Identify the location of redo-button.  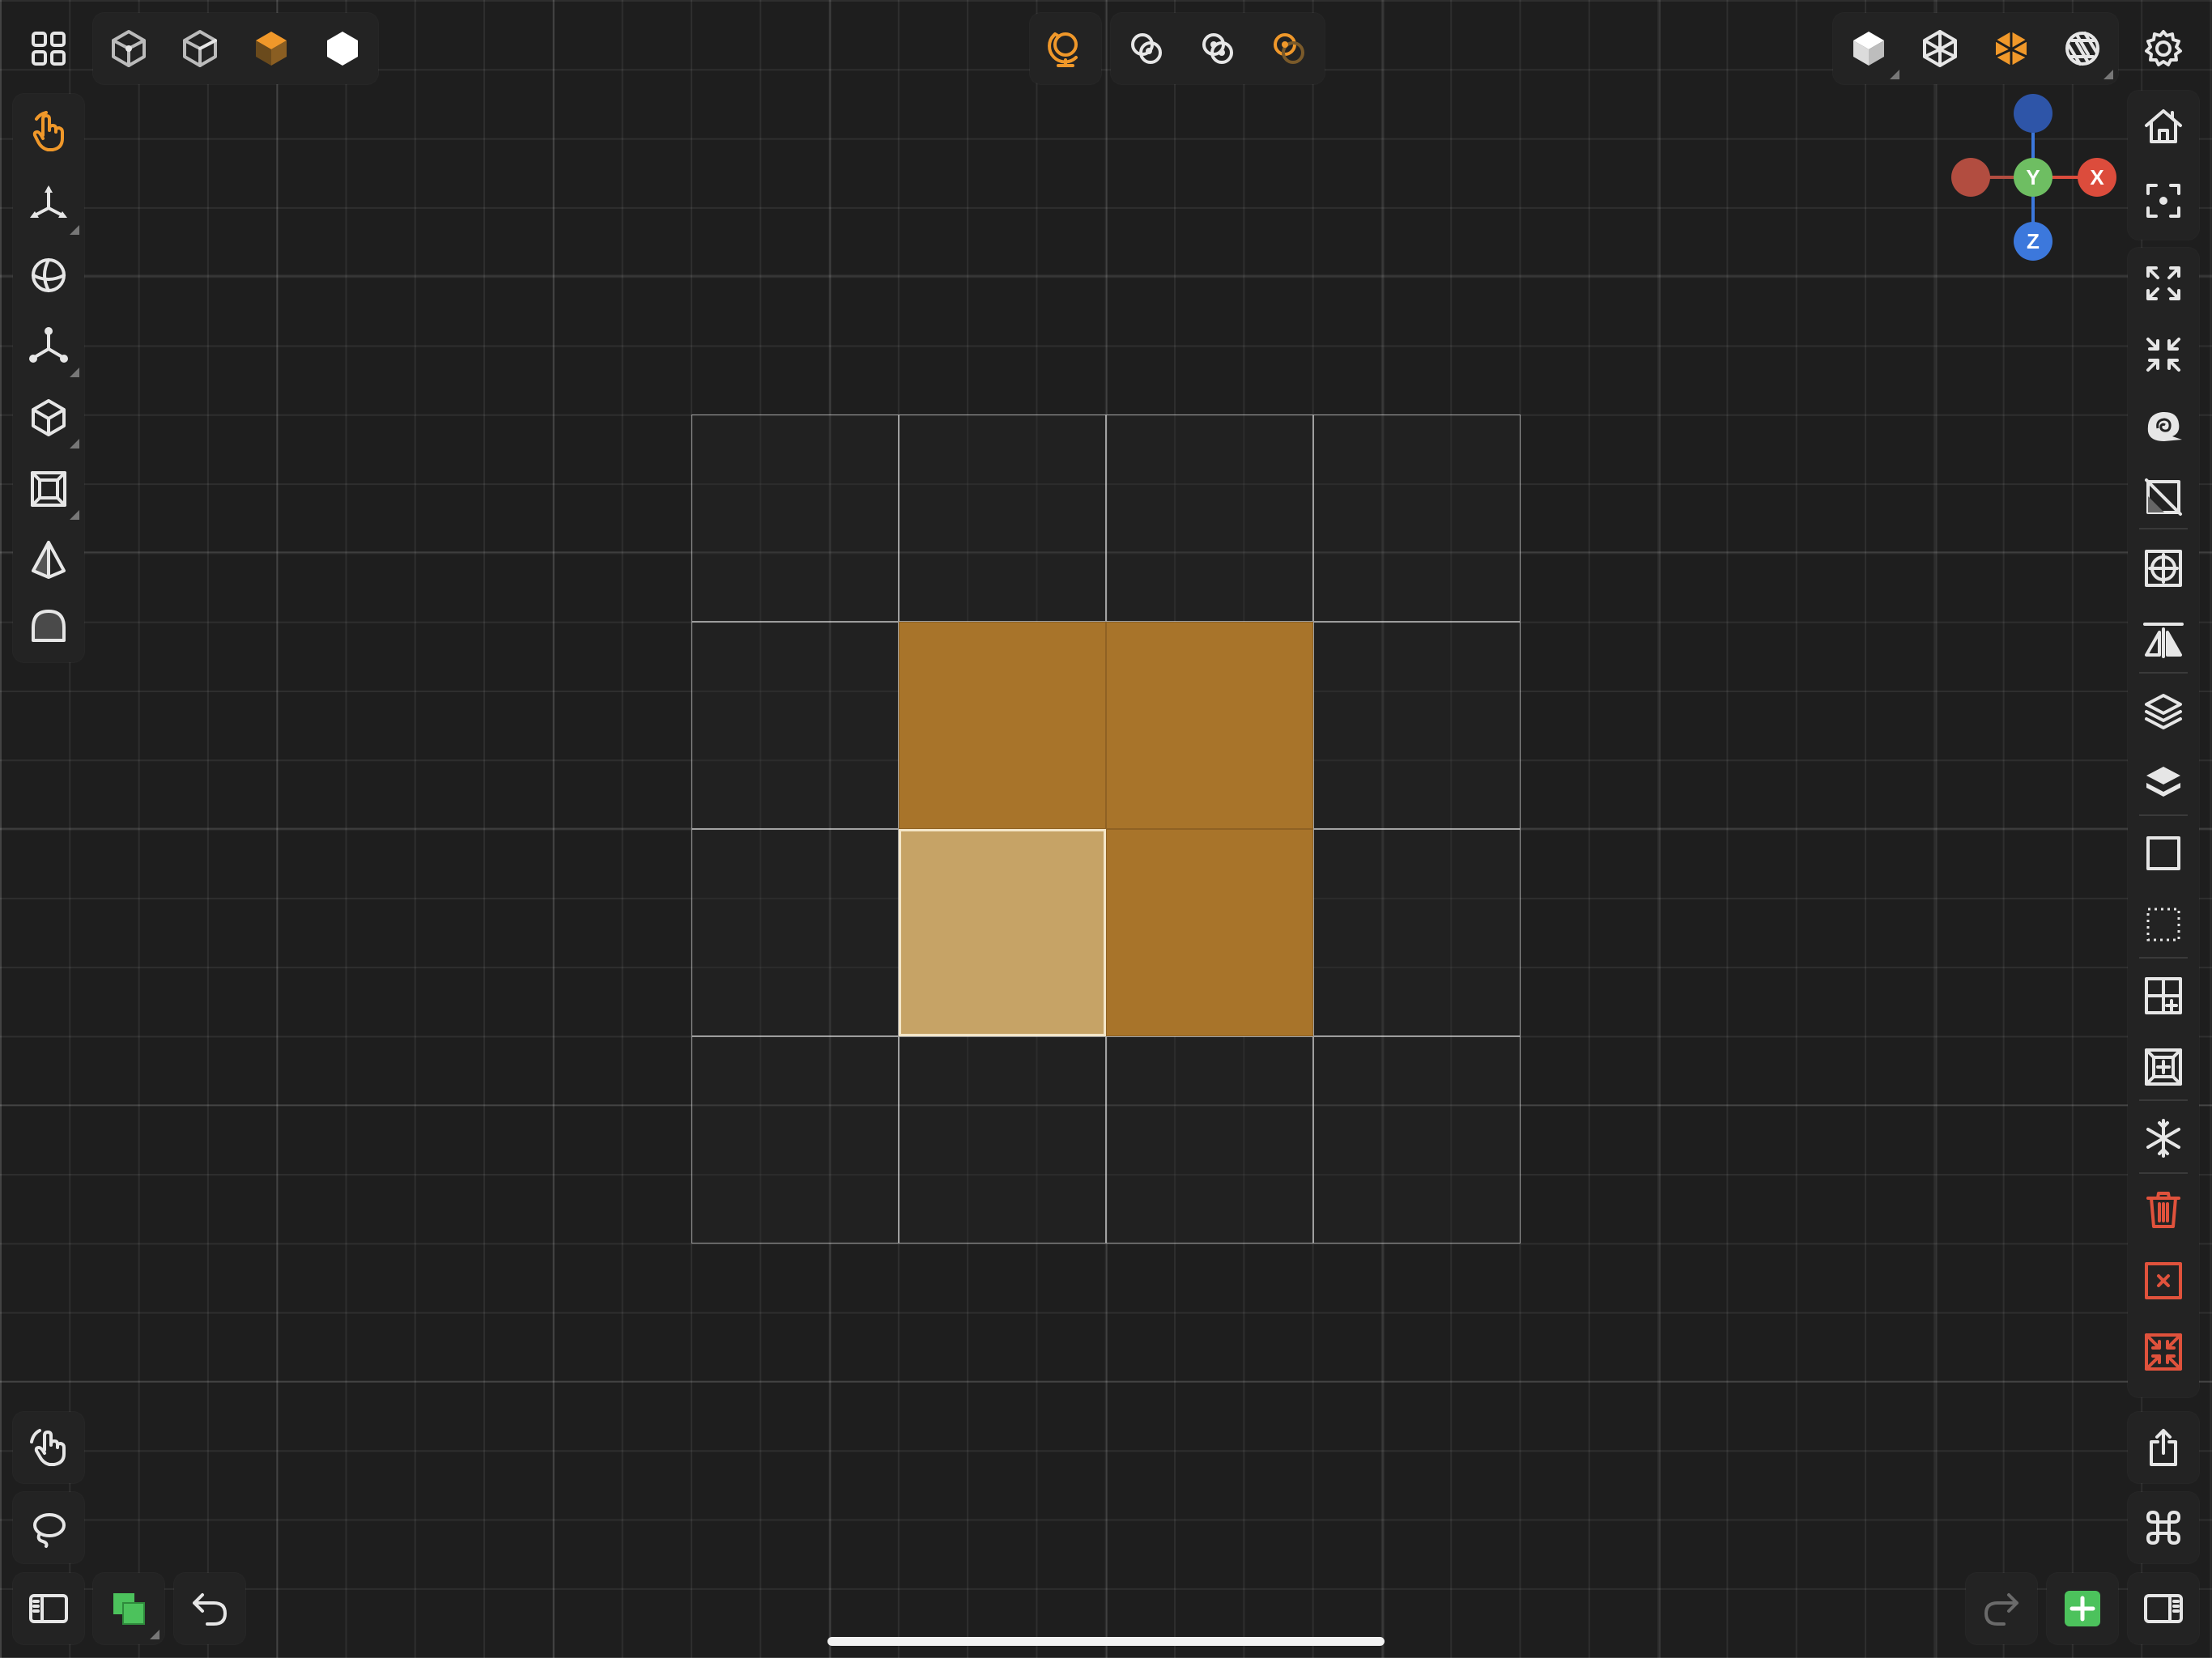
(2001, 1608).